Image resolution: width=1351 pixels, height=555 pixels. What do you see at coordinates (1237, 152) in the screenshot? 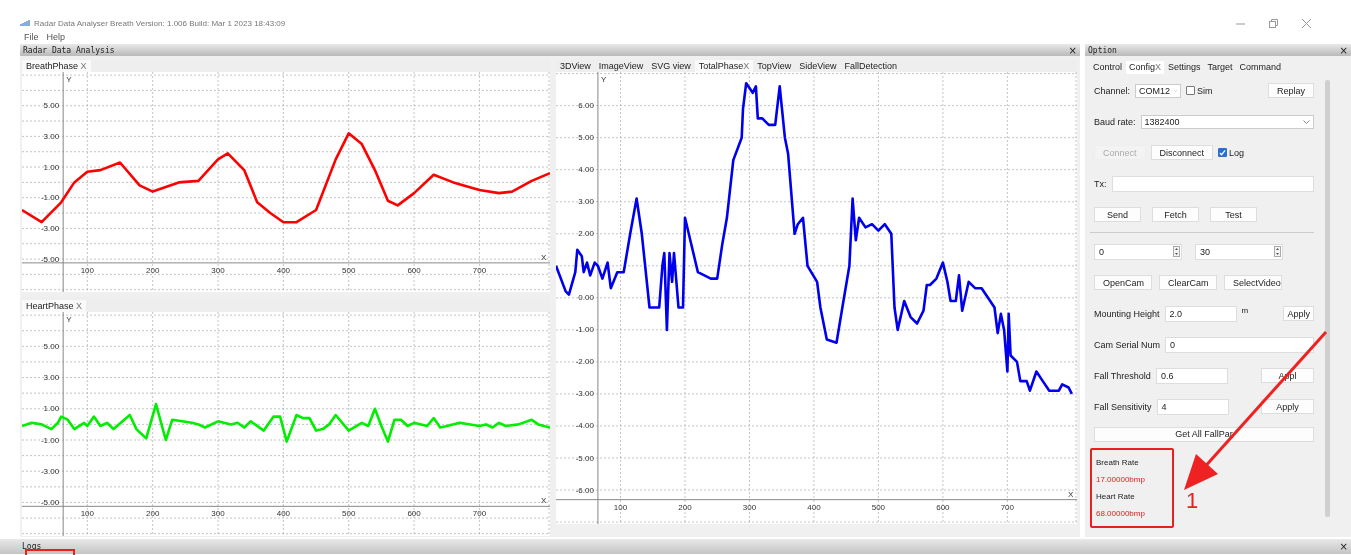
I see `checkbox-label: Log` at bounding box center [1237, 152].